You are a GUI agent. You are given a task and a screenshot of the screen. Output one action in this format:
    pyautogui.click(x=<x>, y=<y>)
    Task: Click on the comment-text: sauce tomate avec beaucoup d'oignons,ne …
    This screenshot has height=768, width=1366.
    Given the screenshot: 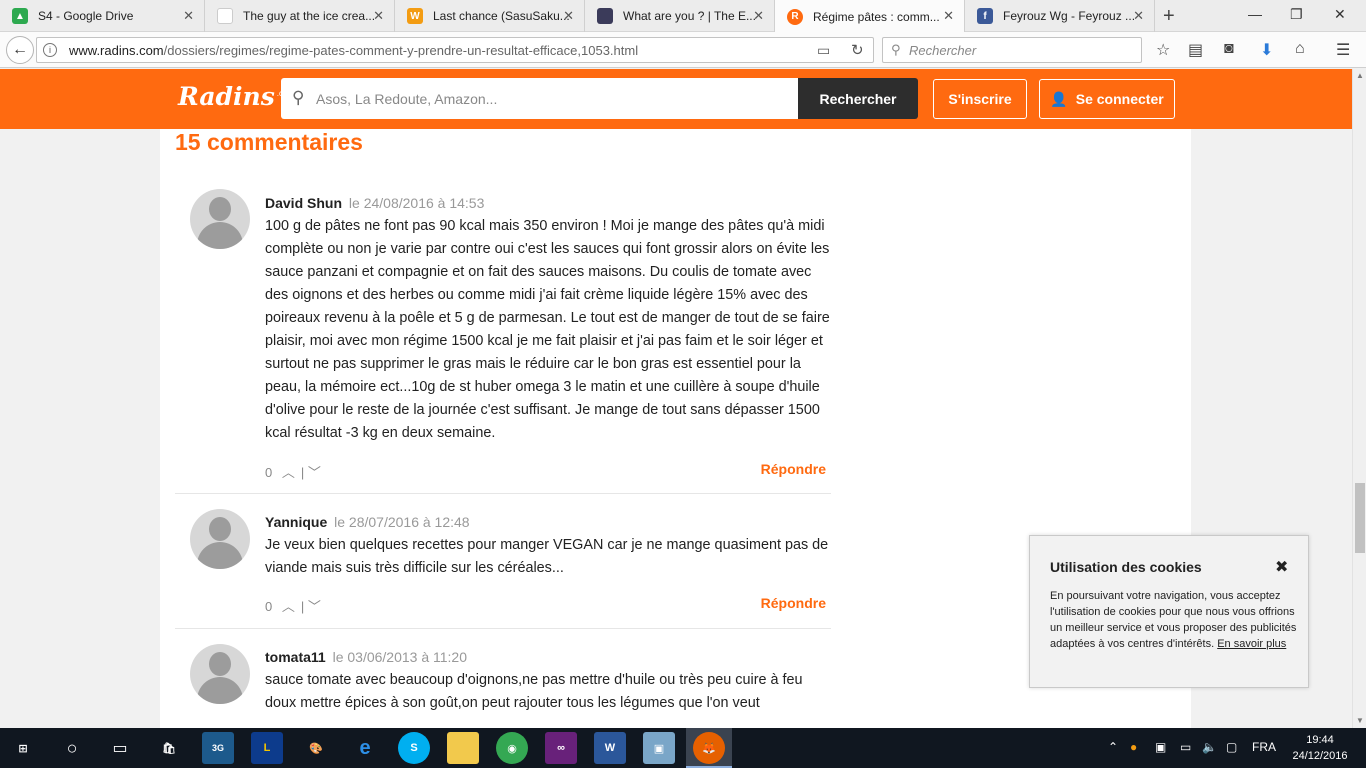 What is the action you would take?
    pyautogui.click(x=534, y=691)
    